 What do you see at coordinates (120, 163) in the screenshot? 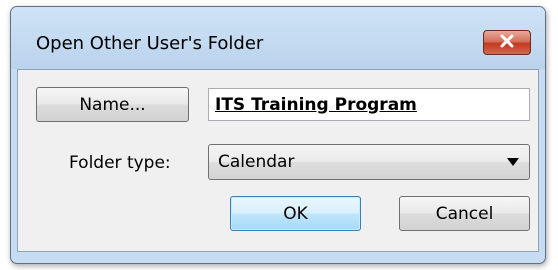
I see `folder-type-label: Folder type:` at bounding box center [120, 163].